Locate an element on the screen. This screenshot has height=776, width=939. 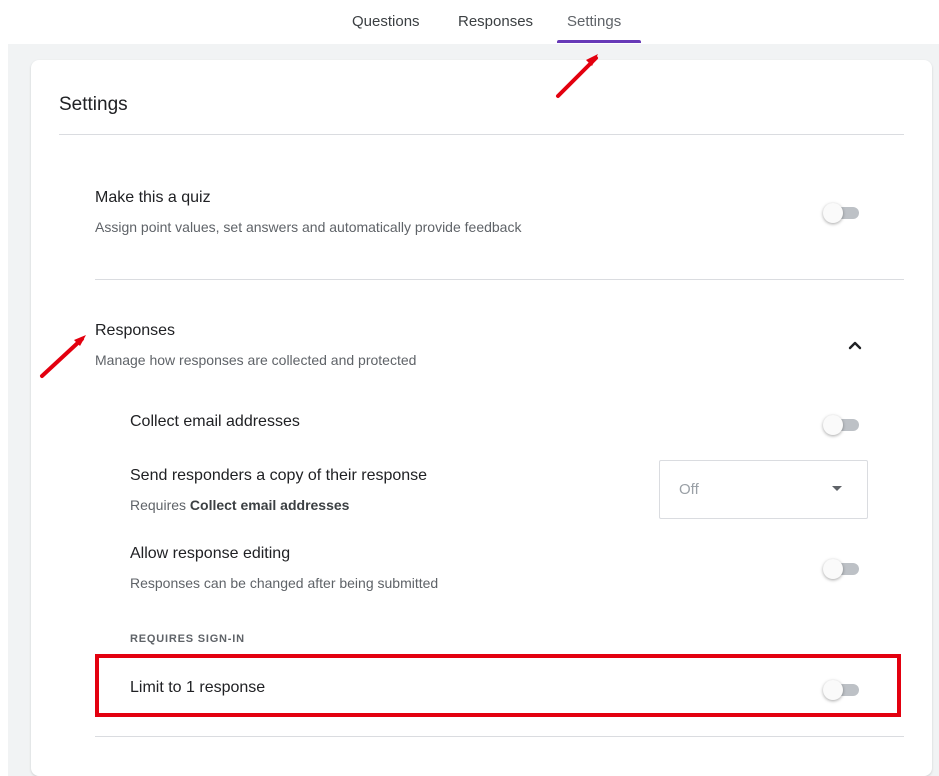
send-copy-requires-text: Requires is located at coordinates (160, 505).